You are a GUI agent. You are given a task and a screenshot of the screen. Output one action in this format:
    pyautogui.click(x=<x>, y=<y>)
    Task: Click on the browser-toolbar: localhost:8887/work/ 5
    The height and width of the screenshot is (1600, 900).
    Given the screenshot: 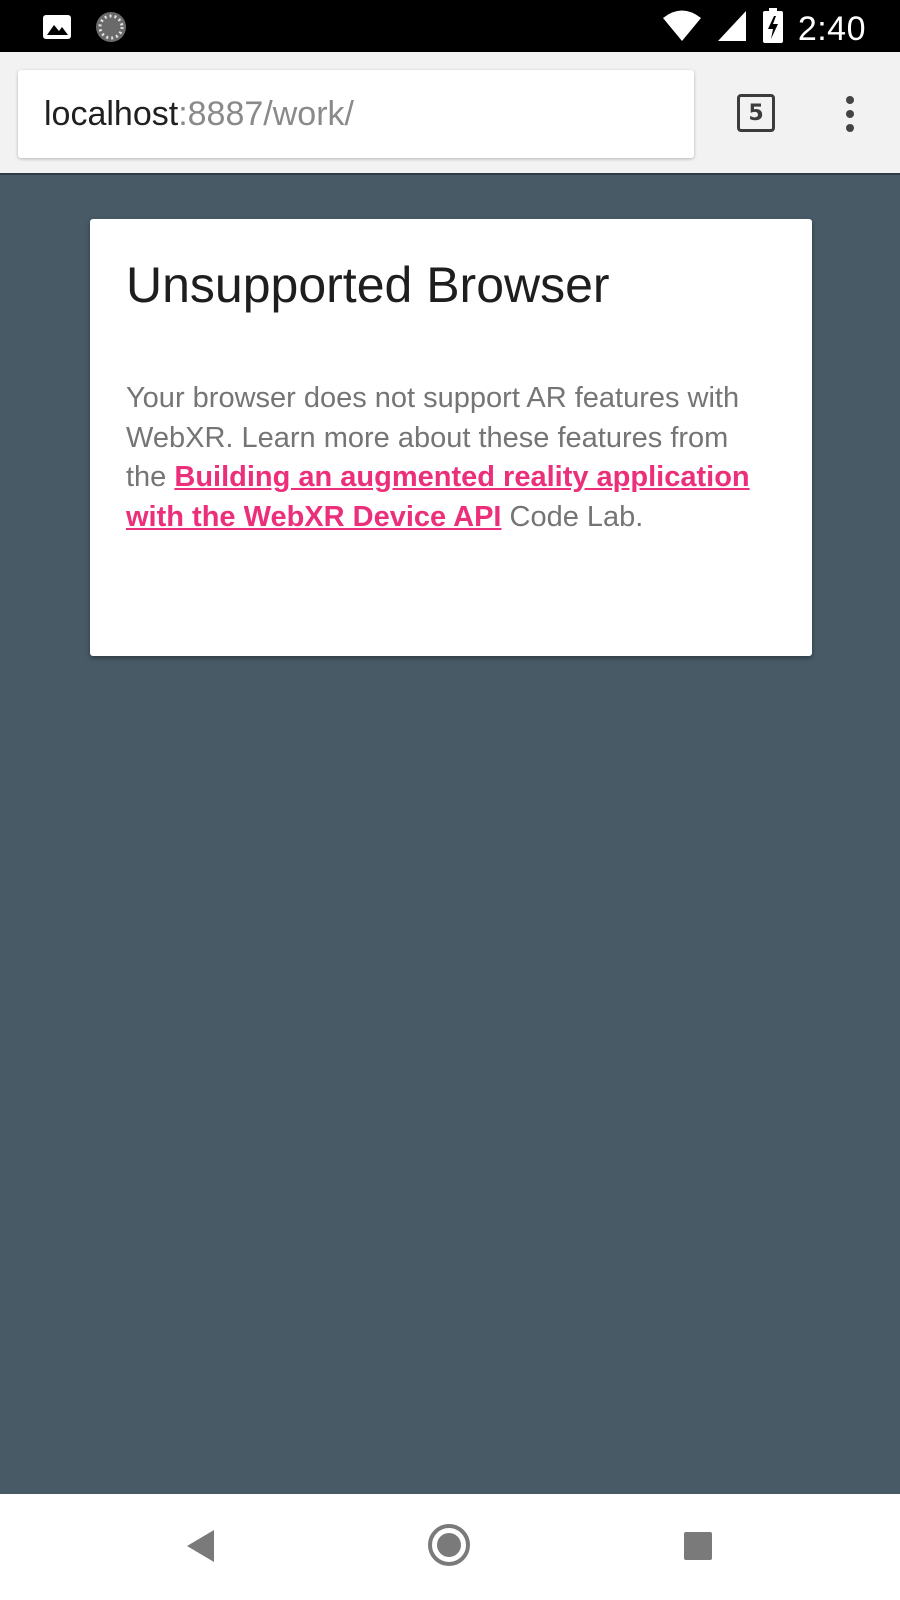 What is the action you would take?
    pyautogui.click(x=450, y=113)
    